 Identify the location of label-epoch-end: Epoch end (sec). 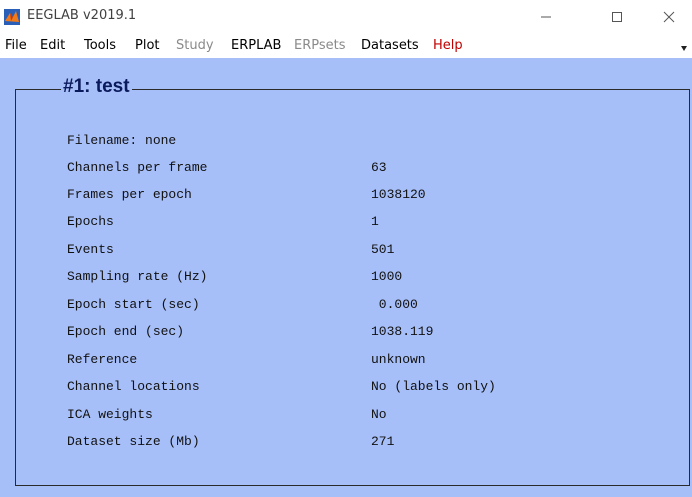
(126, 331).